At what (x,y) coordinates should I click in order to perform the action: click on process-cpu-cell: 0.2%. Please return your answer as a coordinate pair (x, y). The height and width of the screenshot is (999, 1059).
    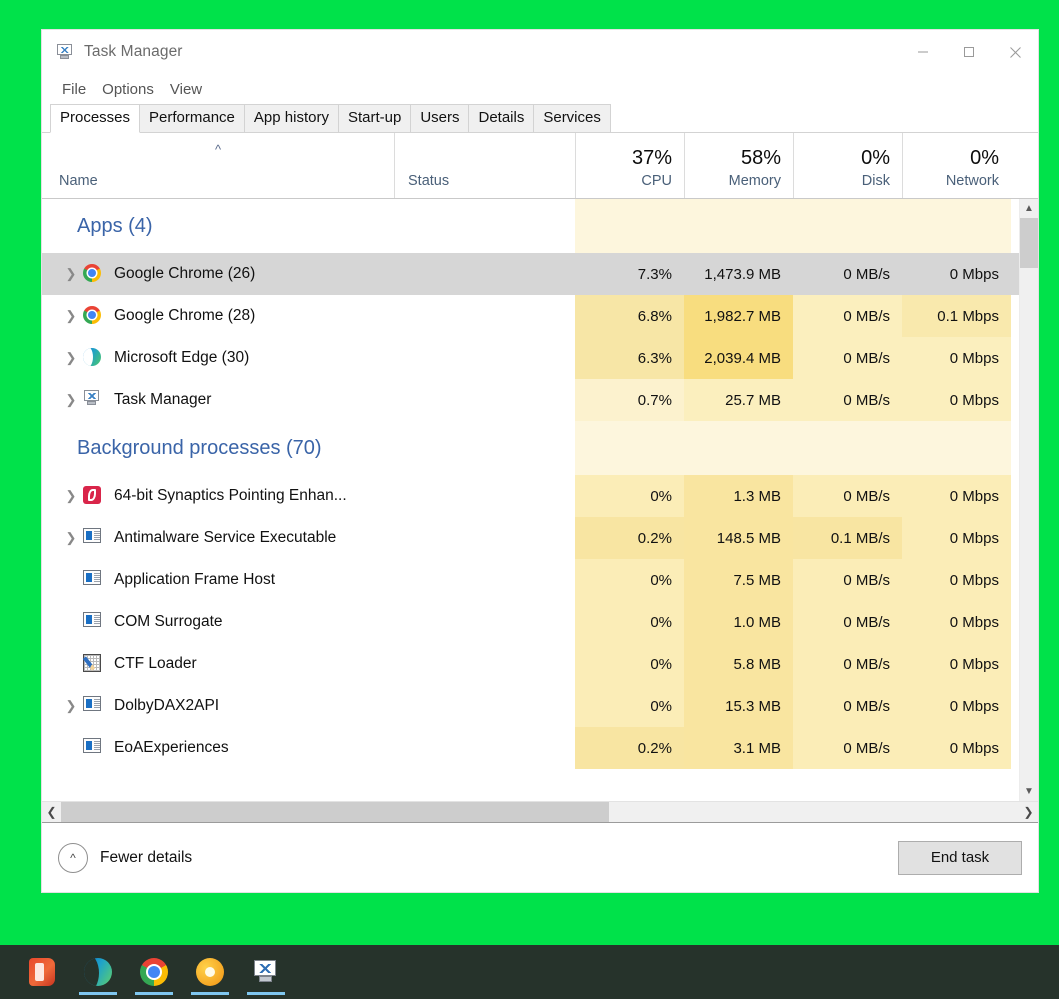
    Looking at the image, I should click on (629, 538).